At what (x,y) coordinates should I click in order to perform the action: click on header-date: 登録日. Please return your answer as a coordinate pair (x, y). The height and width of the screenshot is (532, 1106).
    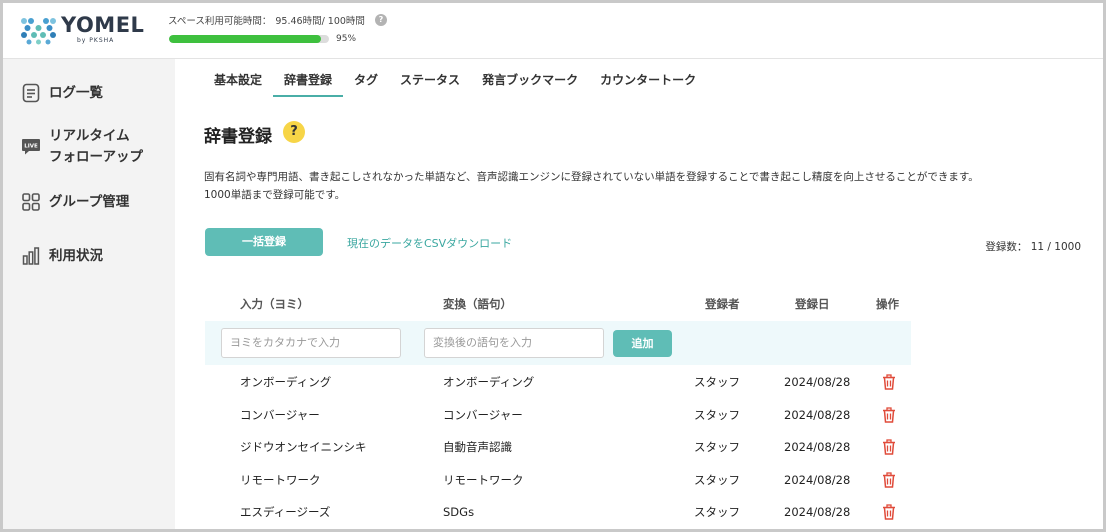
    Looking at the image, I should click on (812, 304).